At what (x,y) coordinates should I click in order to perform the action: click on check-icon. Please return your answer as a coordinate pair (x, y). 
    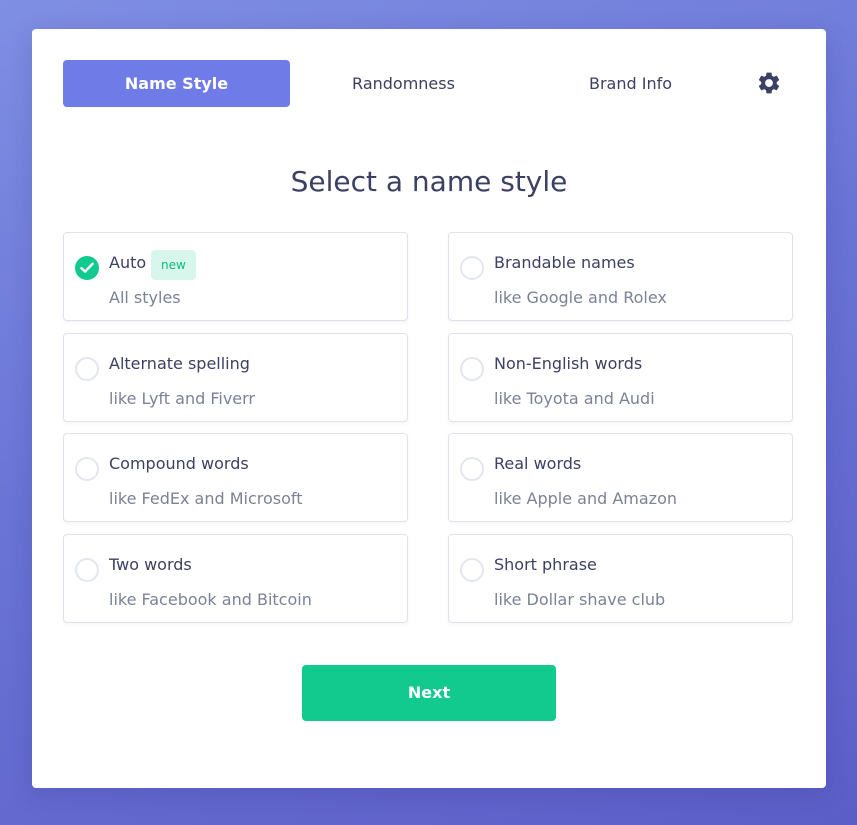
    Looking at the image, I should click on (87, 267).